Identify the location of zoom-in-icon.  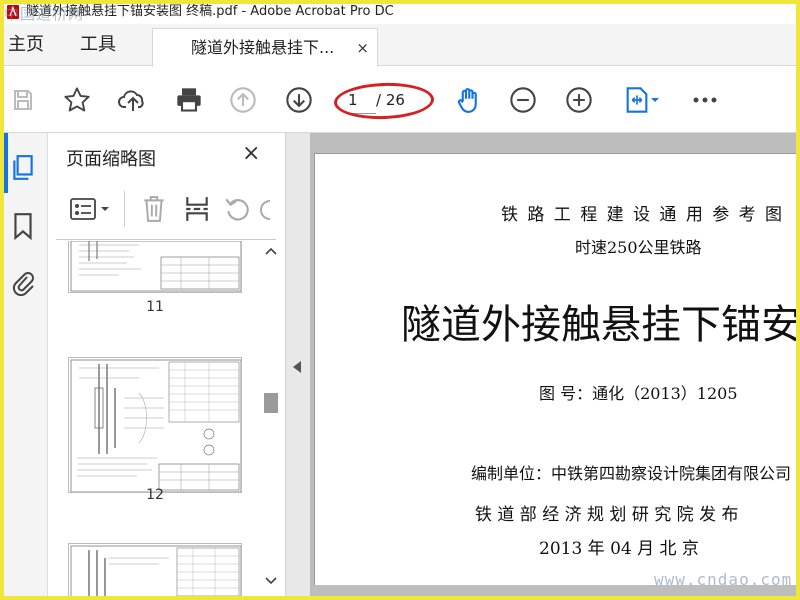
(579, 100).